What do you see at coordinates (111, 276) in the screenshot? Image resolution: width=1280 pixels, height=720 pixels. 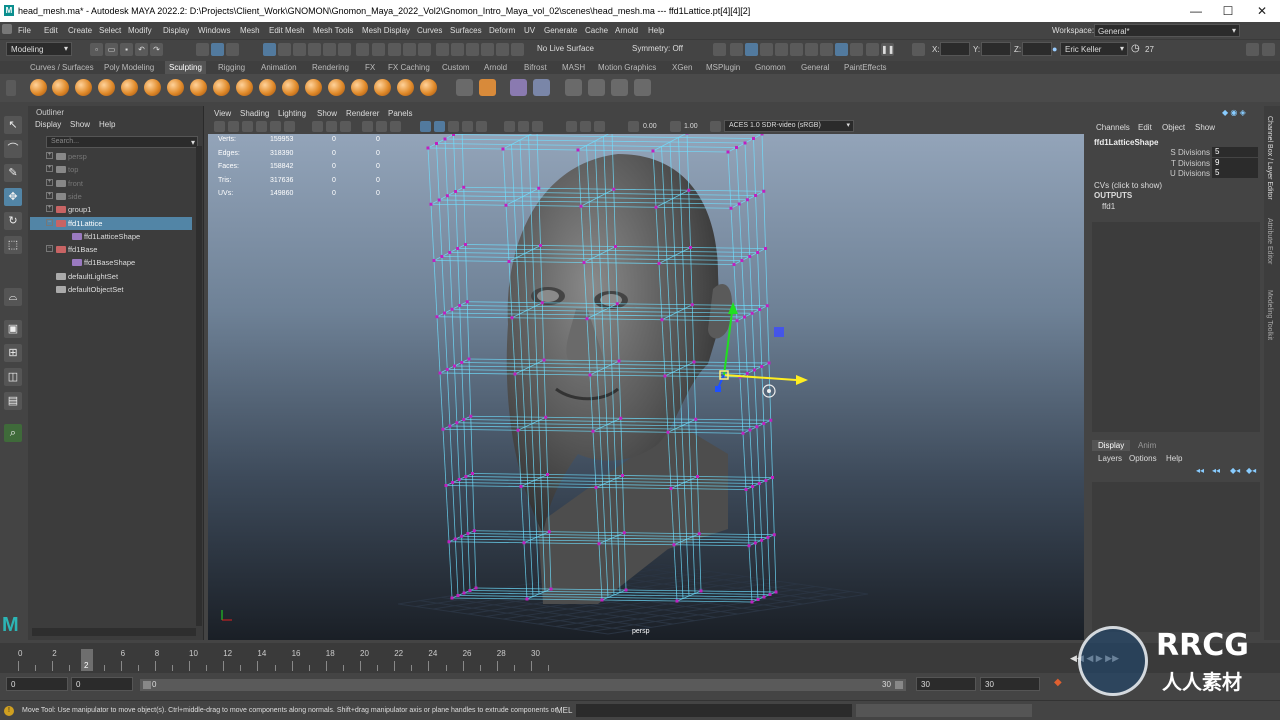 I see `outliner-item-defaultlightset: defaultLightSet` at bounding box center [111, 276].